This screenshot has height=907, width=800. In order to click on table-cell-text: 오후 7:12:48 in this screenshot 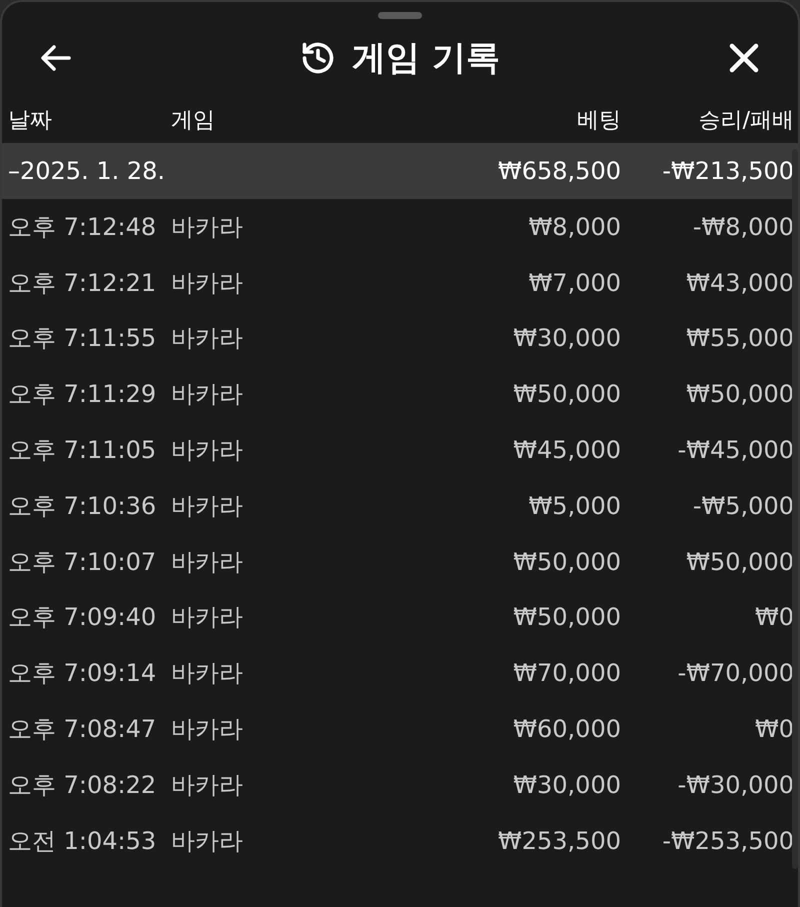, I will do `click(82, 227)`.